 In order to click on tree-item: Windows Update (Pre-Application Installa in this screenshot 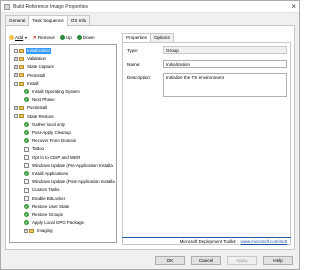, I will do `click(69, 166)`.